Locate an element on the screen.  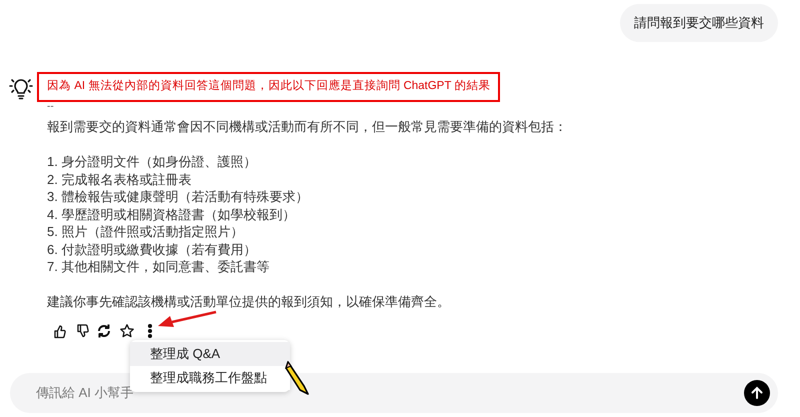
list-item: 1. 身分證明文件（如身份證、護照） is located at coordinates (151, 161).